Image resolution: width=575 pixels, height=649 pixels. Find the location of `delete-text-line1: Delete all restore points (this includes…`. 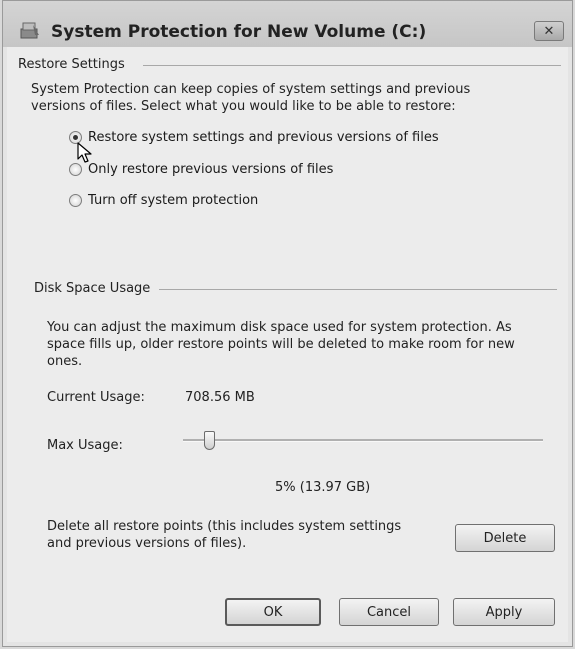

delete-text-line1: Delete all restore points (this includes… is located at coordinates (224, 526).